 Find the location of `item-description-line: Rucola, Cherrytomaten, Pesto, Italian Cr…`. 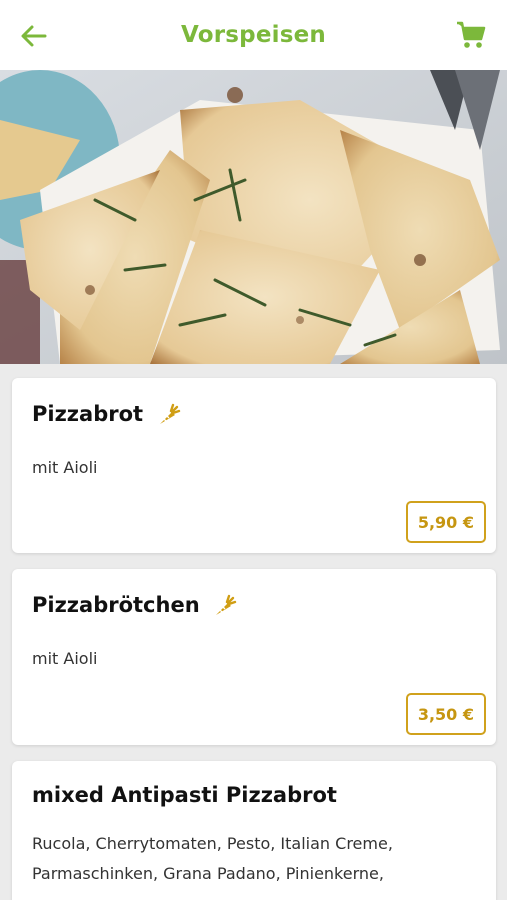

item-description-line: Rucola, Cherrytomaten, Pesto, Italian Cr… is located at coordinates (212, 843).